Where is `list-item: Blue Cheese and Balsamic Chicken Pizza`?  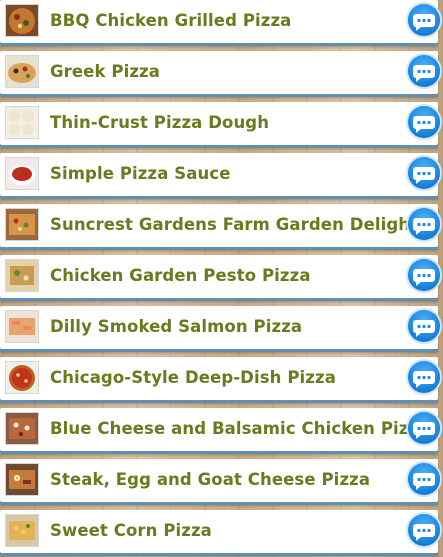
list-item: Blue Cheese and Balsamic Chicken Pizza is located at coordinates (220, 429).